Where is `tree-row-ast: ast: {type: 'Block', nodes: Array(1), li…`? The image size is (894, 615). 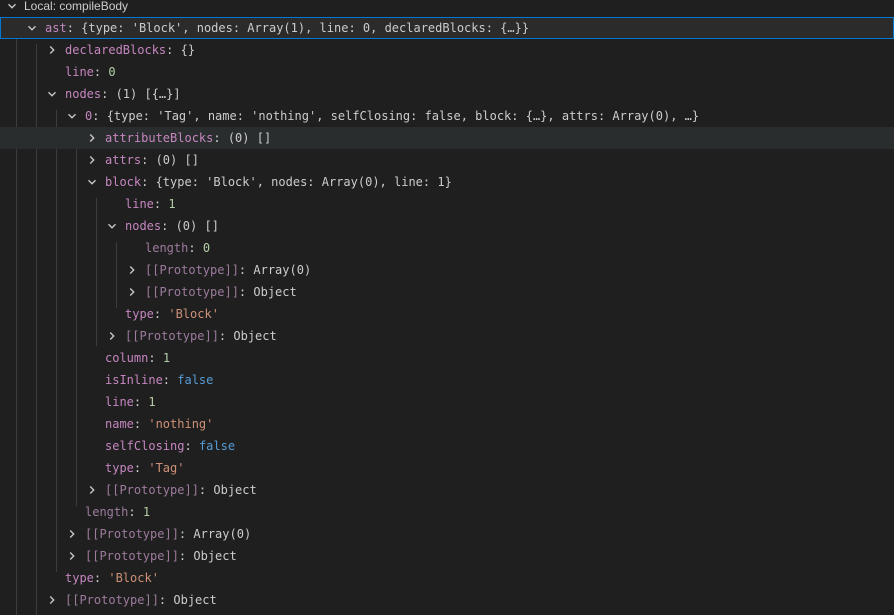 tree-row-ast: ast: {type: 'Block', nodes: Array(1), li… is located at coordinates (447, 28).